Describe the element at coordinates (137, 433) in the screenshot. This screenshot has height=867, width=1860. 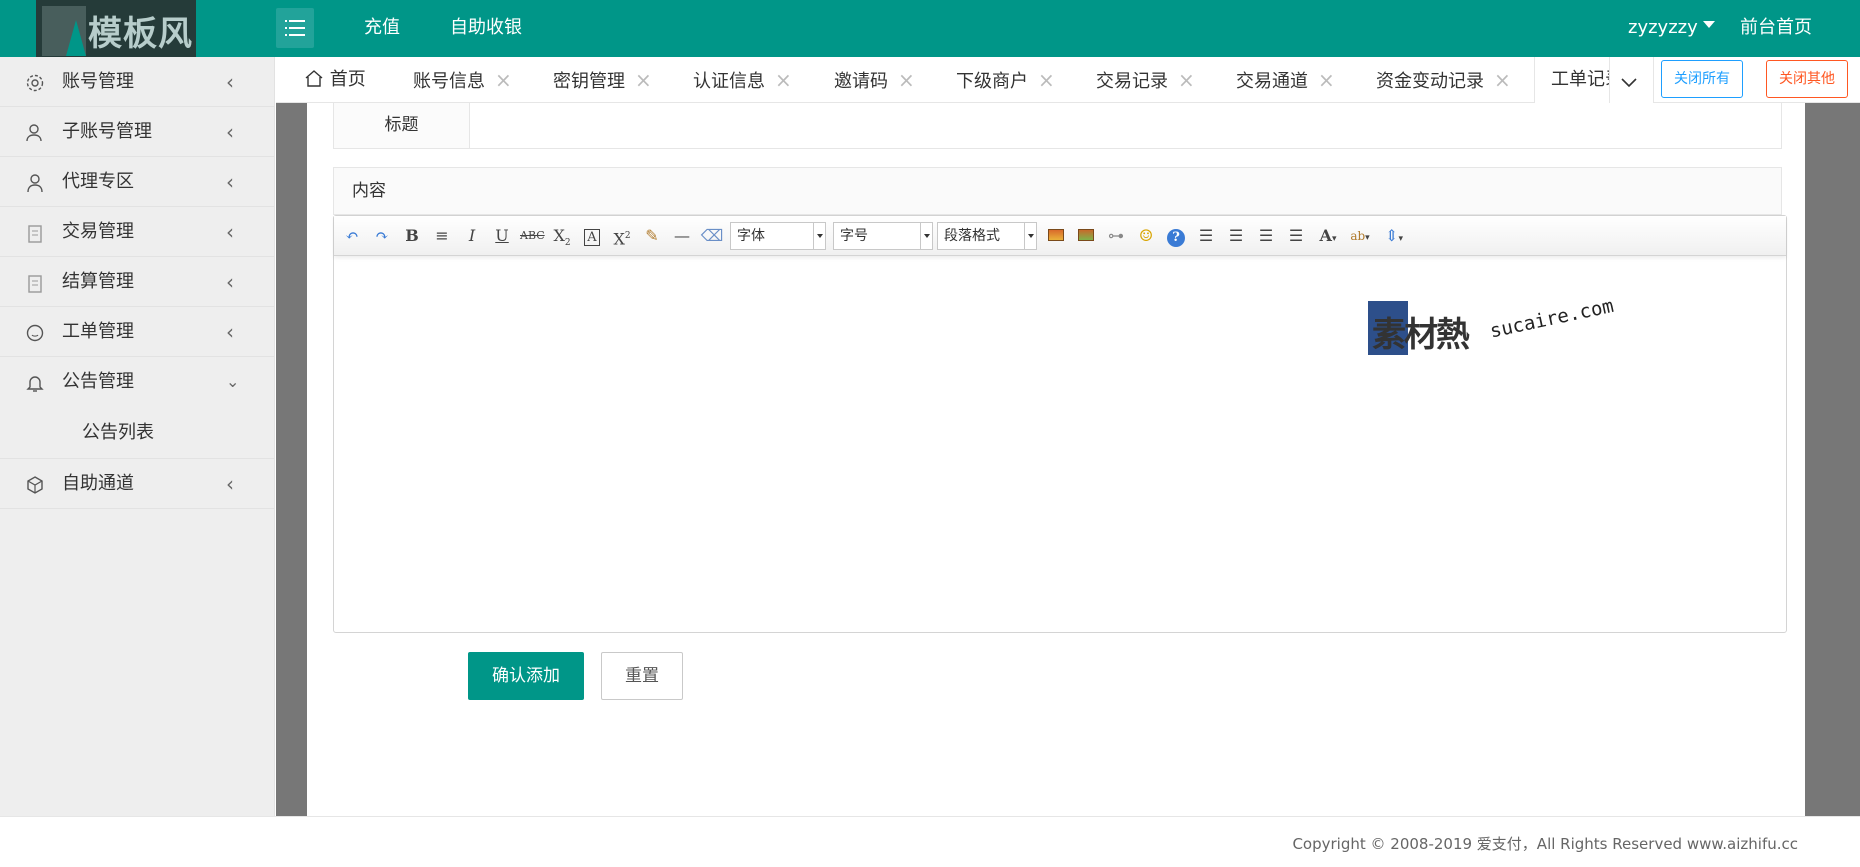
I see `sidebar-subitem-announcement-list: 公告列表` at that location.